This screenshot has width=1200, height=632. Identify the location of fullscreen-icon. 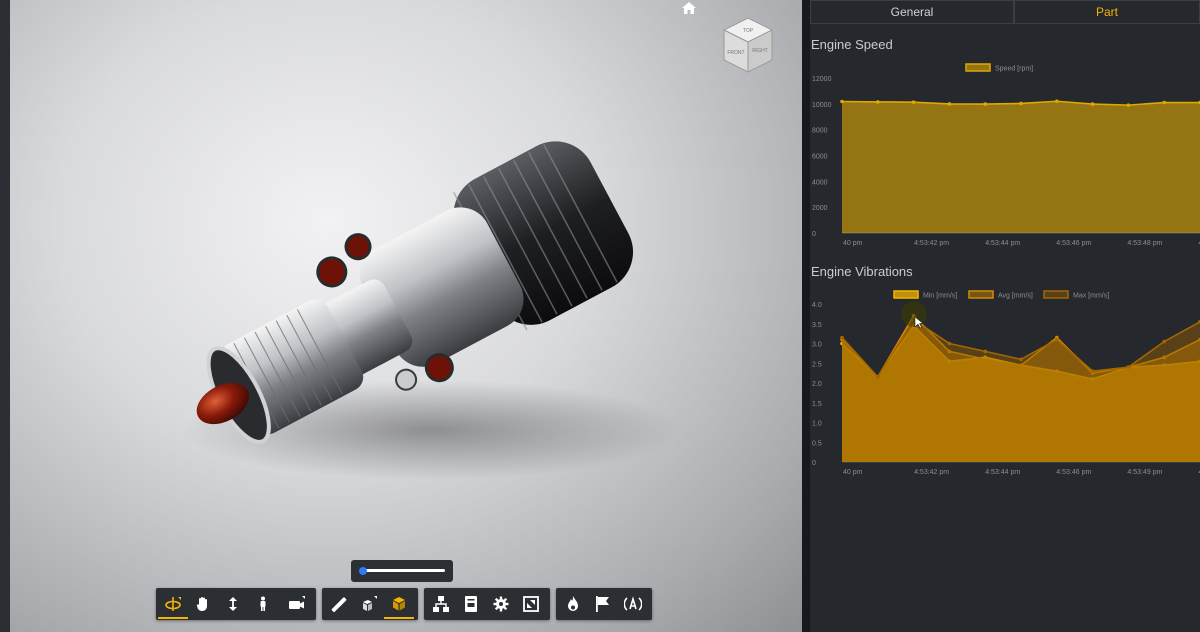
(531, 604).